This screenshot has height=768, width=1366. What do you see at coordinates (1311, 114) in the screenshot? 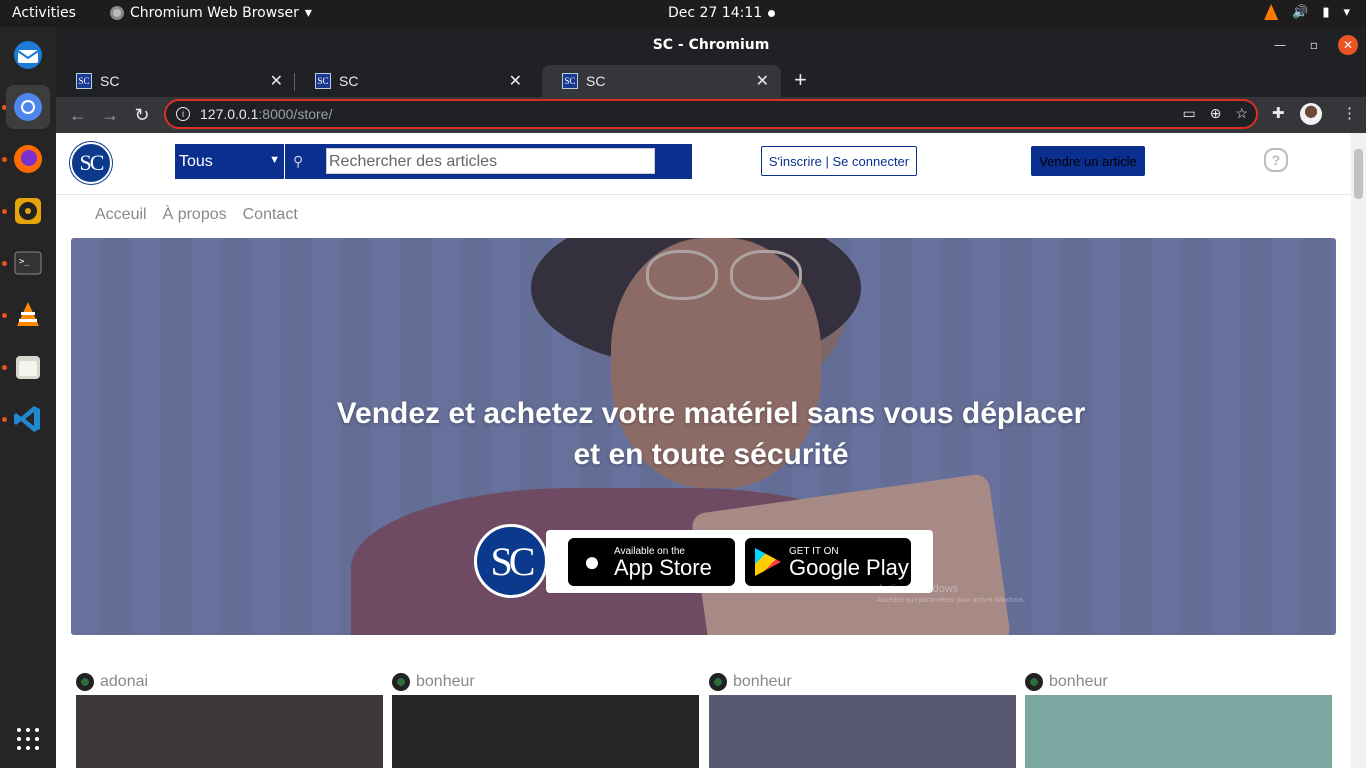
I see `profile-avatar` at bounding box center [1311, 114].